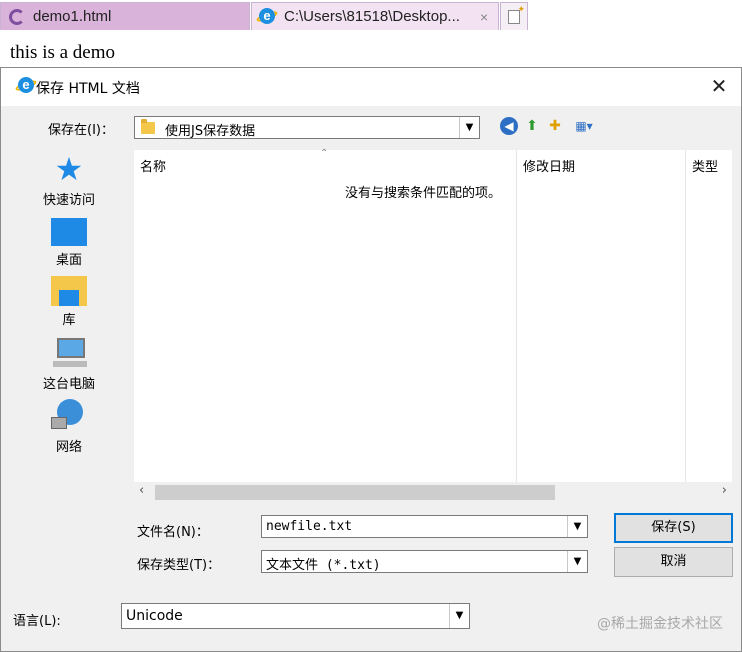 This screenshot has width=742, height=652. Describe the element at coordinates (37, 621) in the screenshot. I see `language-label: 语言(L):` at that location.